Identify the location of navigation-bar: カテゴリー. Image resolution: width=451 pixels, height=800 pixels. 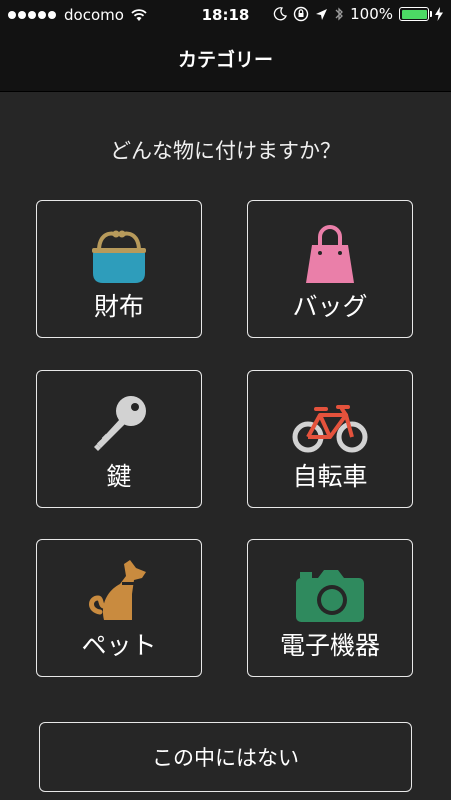
(225, 61).